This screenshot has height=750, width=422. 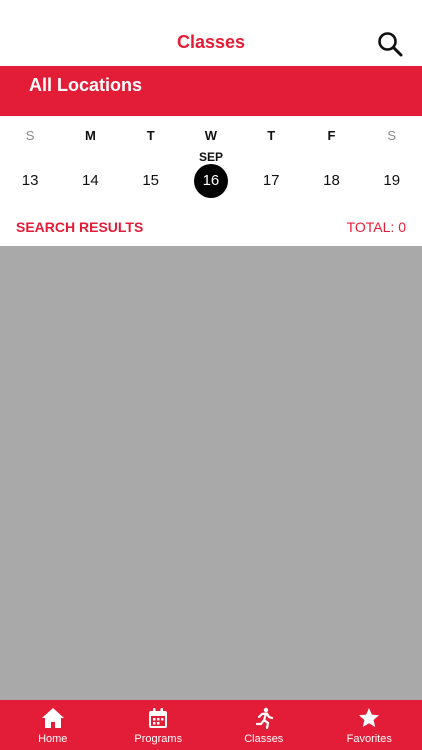 I want to click on location-selector: All Locations, so click(x=211, y=91).